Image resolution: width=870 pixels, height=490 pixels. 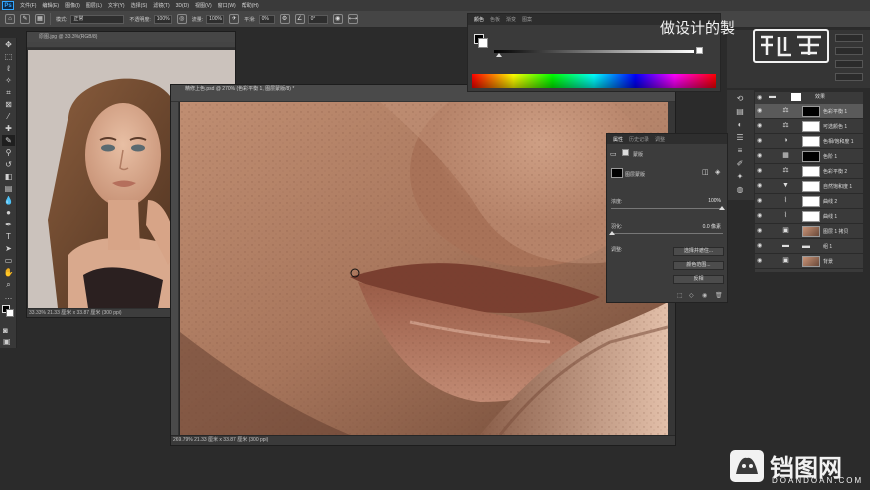 What do you see at coordinates (139, 5) in the screenshot?
I see `menu-select: 选择(S)` at bounding box center [139, 5].